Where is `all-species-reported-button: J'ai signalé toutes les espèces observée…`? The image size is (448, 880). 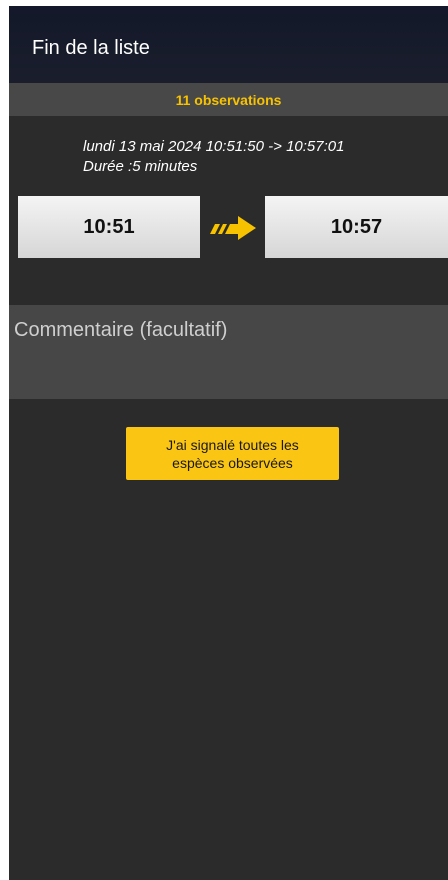
all-species-reported-button: J'ai signalé toutes les espèces observée… is located at coordinates (232, 453).